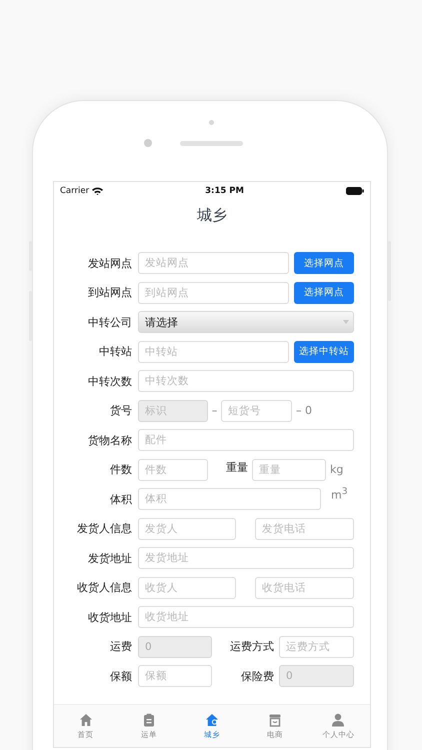 The height and width of the screenshot is (750, 422). I want to click on input-field: 发货电话, so click(304, 529).